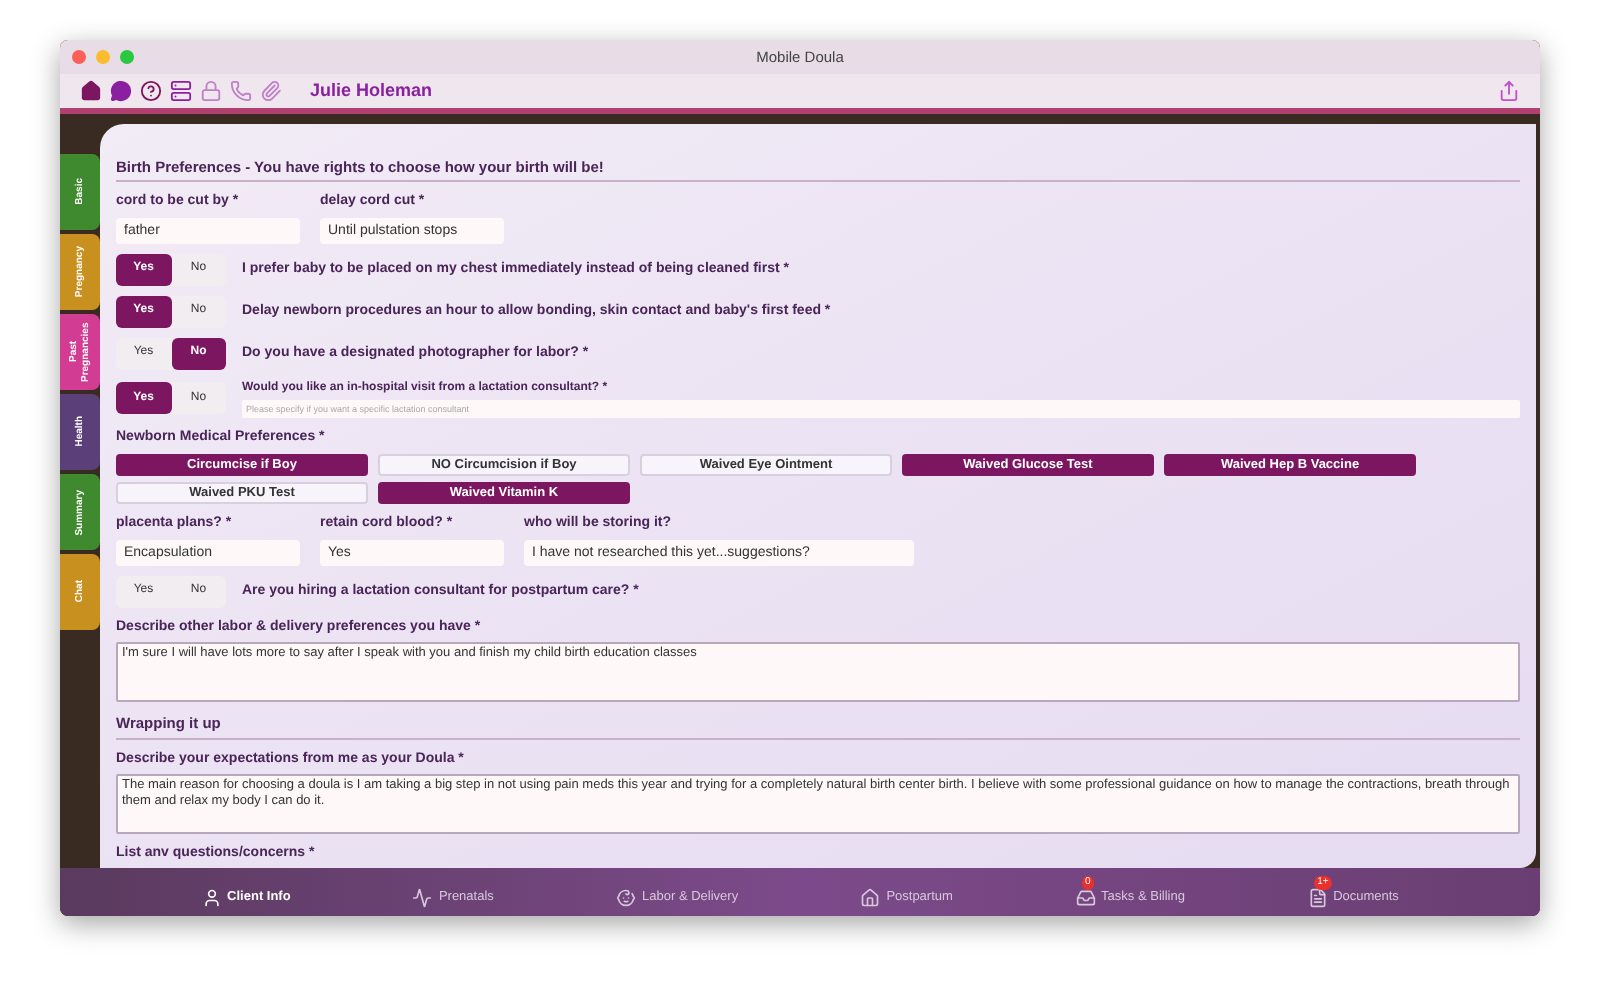  I want to click on minimize-icon, so click(103, 57).